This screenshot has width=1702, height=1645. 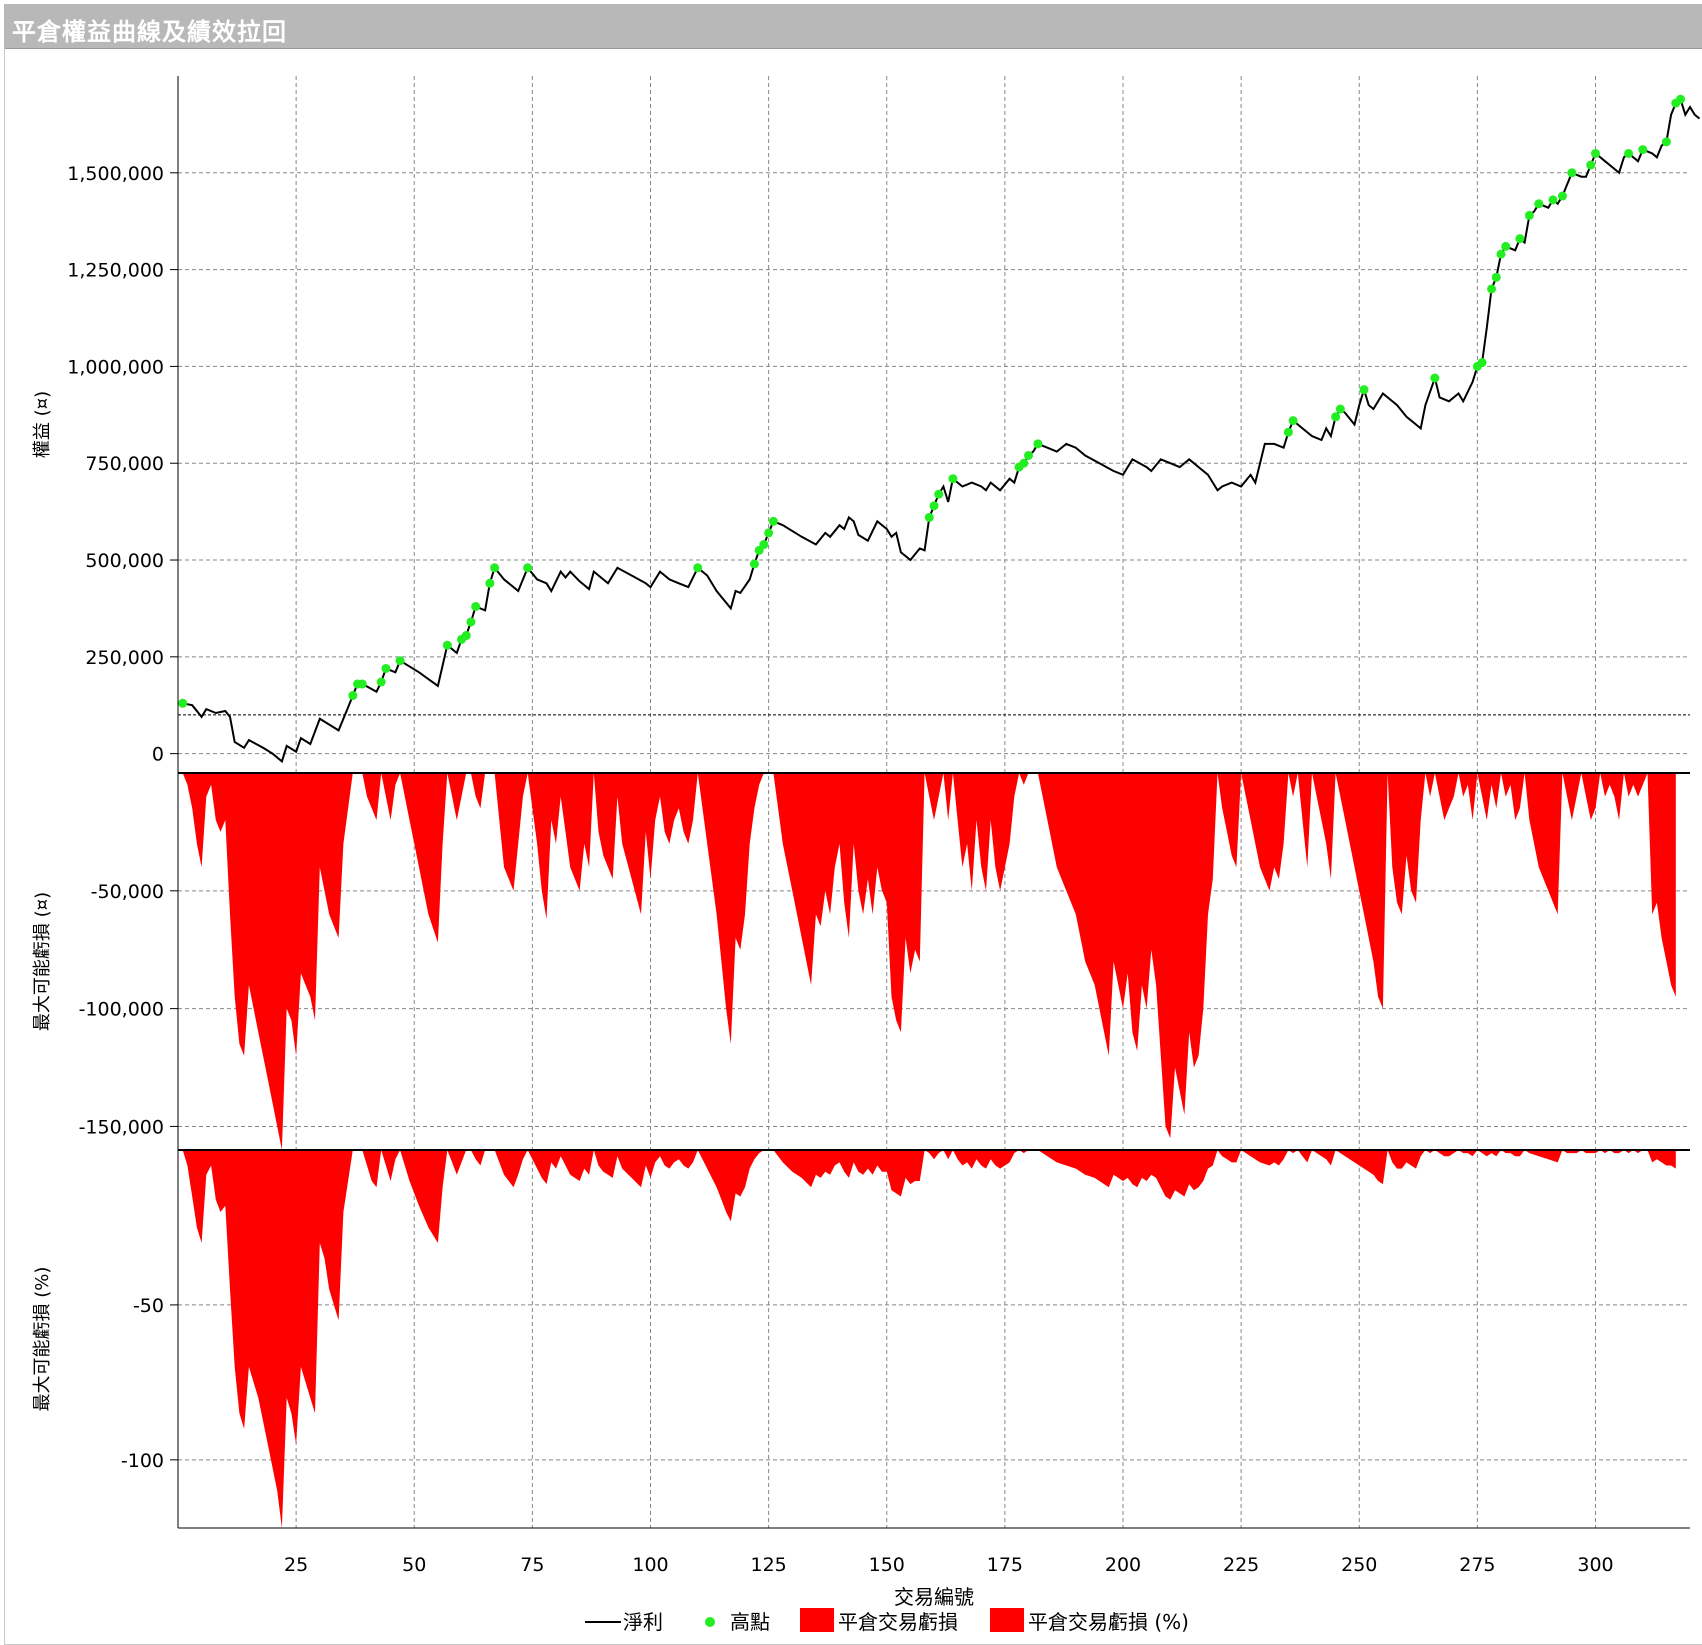 I want to click on x-axis-label: 交易編號, so click(x=934, y=1597).